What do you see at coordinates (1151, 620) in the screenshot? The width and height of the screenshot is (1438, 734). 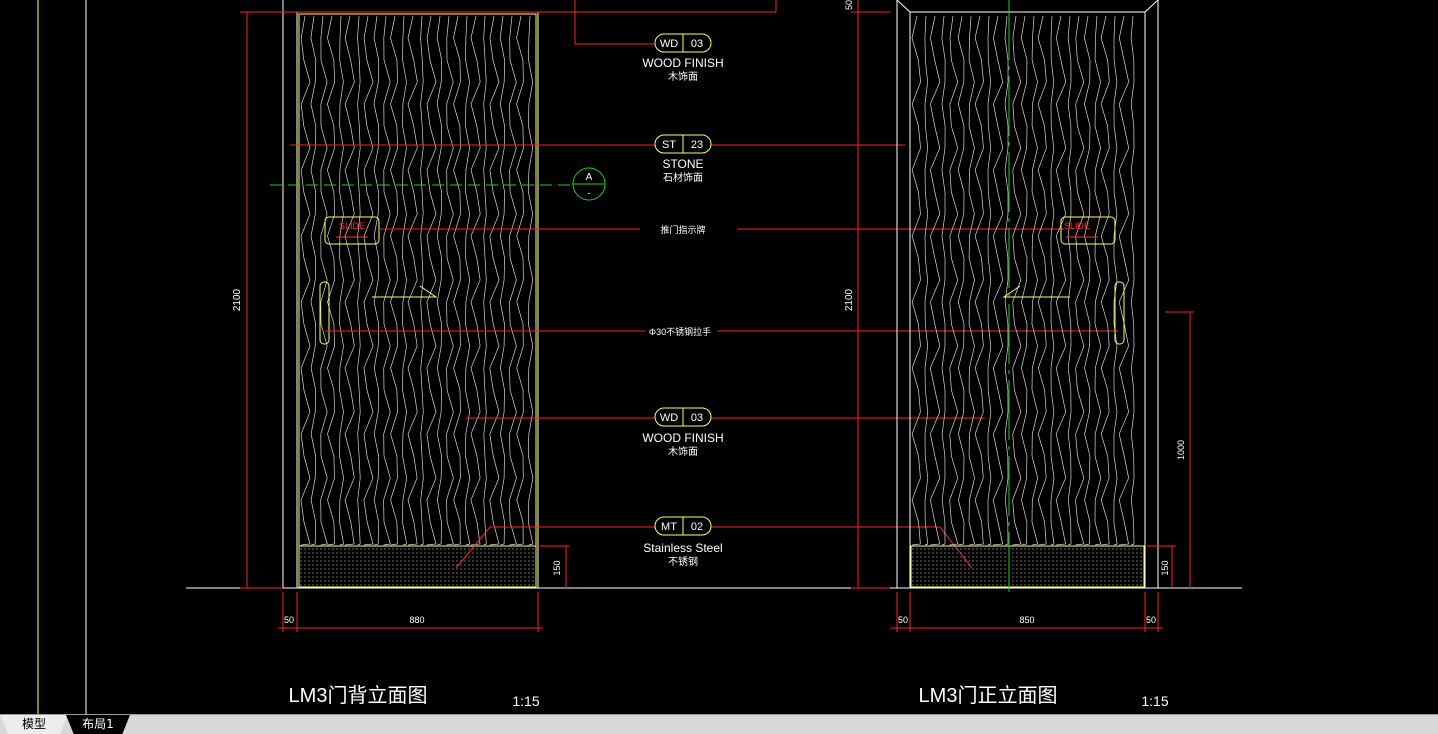 I see `right-side-dim-right: 50` at bounding box center [1151, 620].